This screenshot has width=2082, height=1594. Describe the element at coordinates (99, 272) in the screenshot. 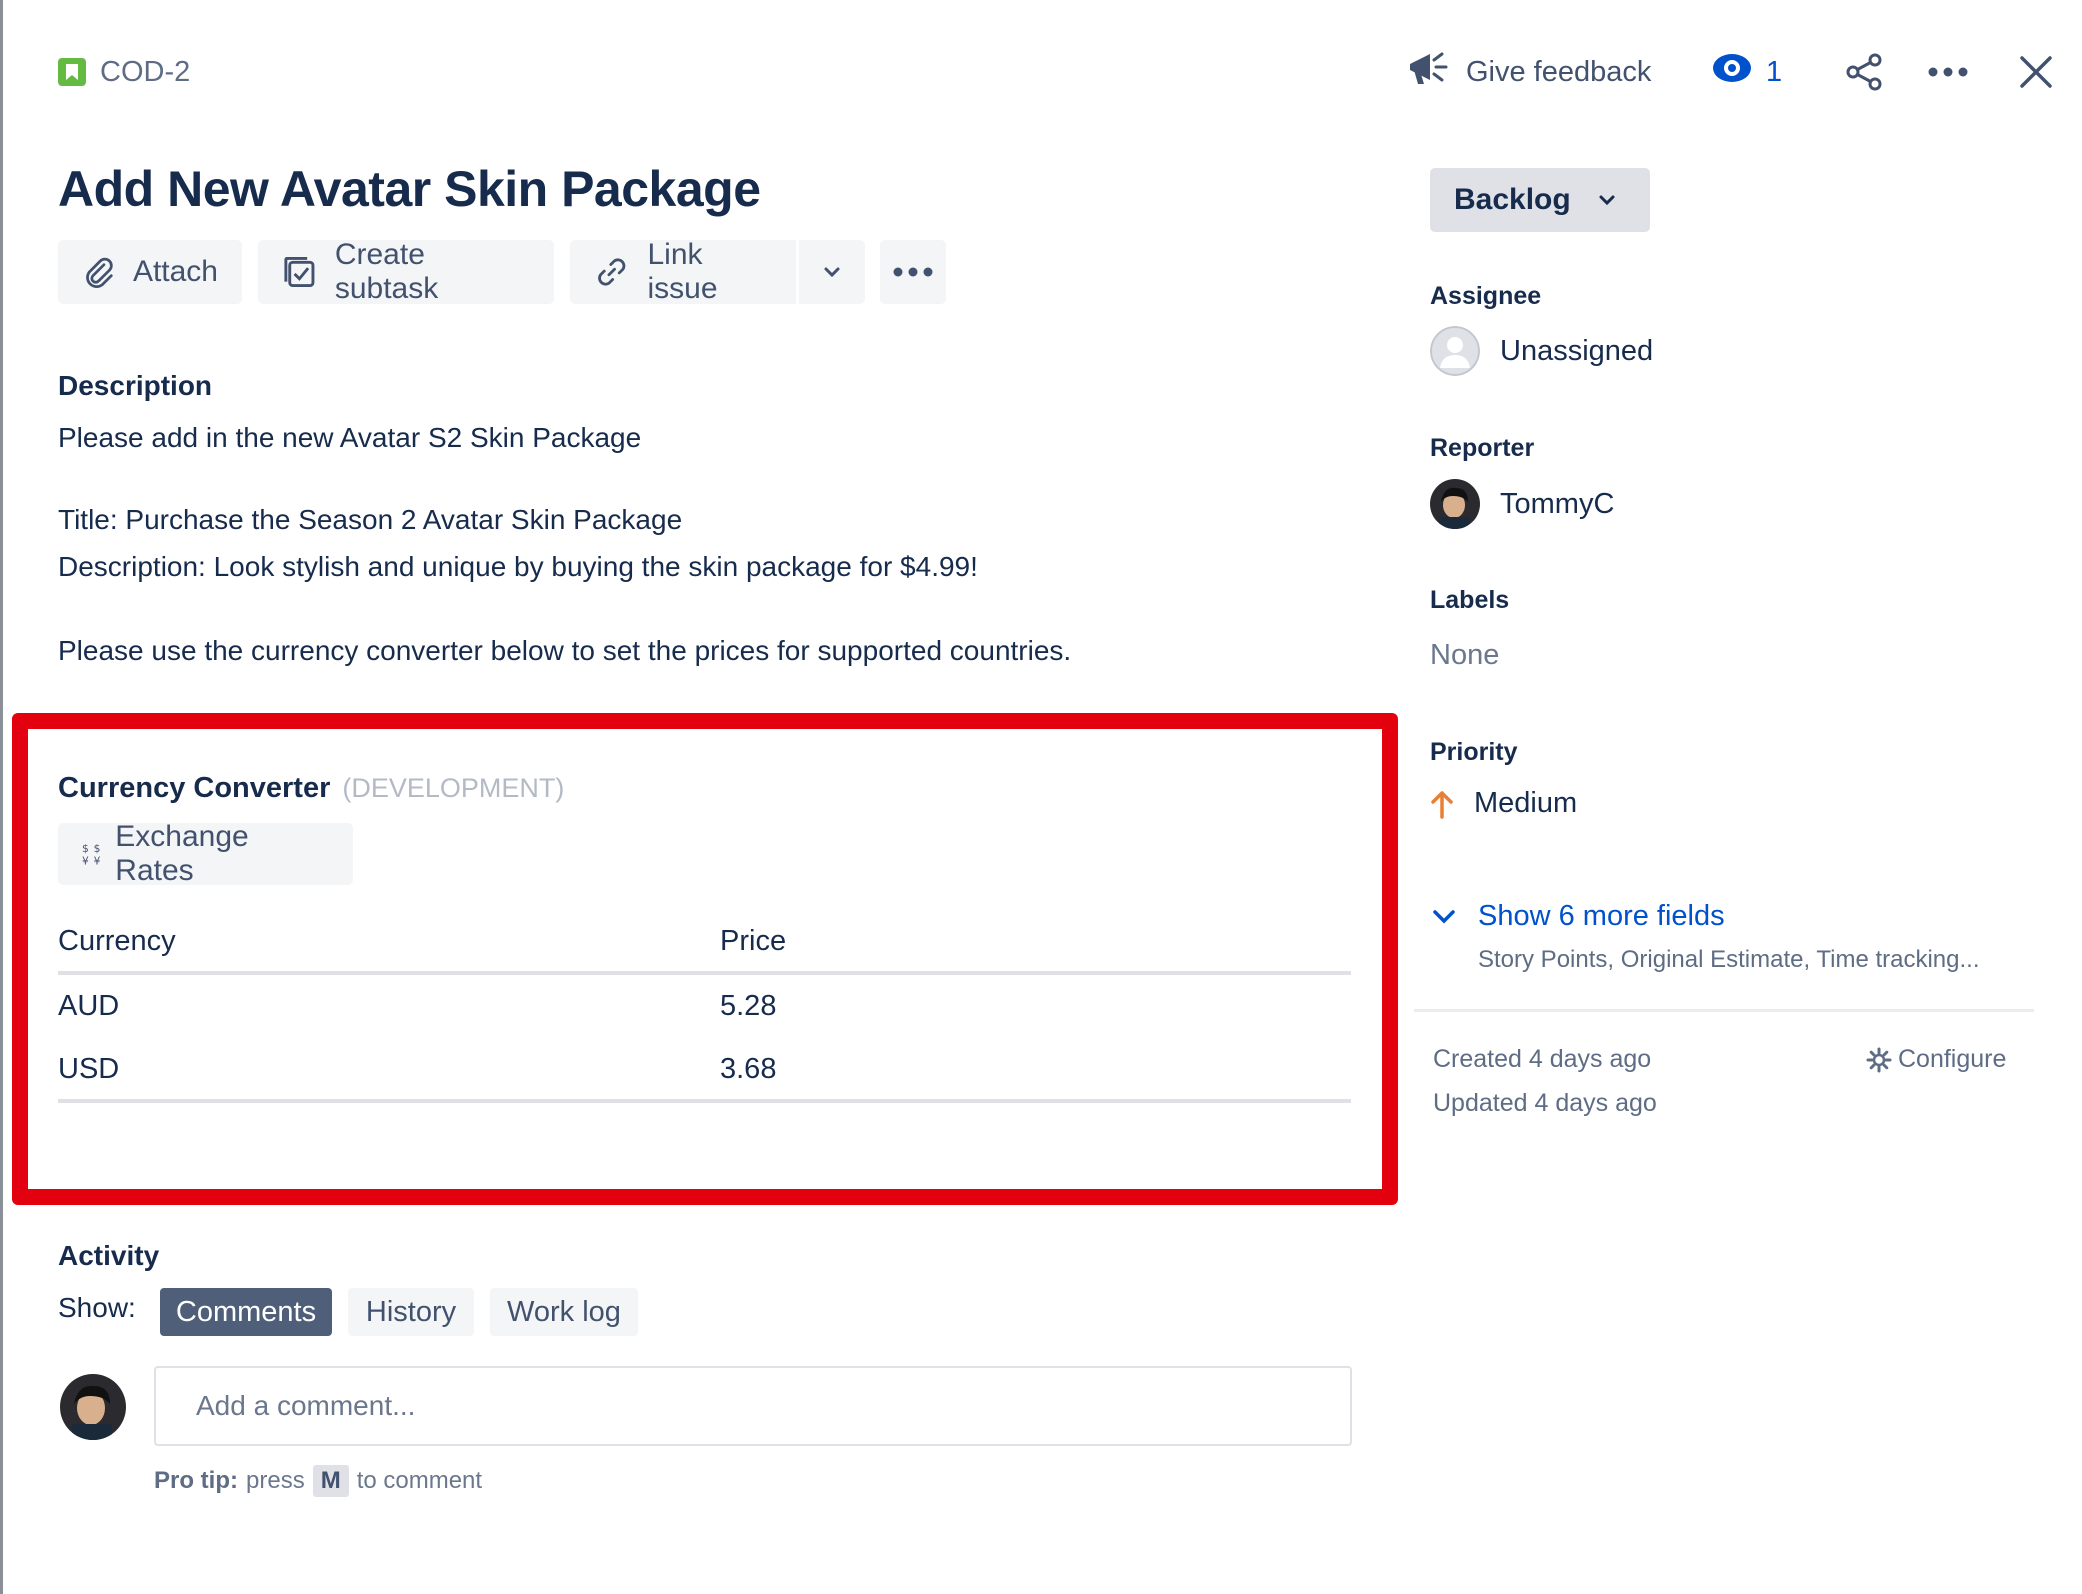

I see `paperclip-icon` at that location.